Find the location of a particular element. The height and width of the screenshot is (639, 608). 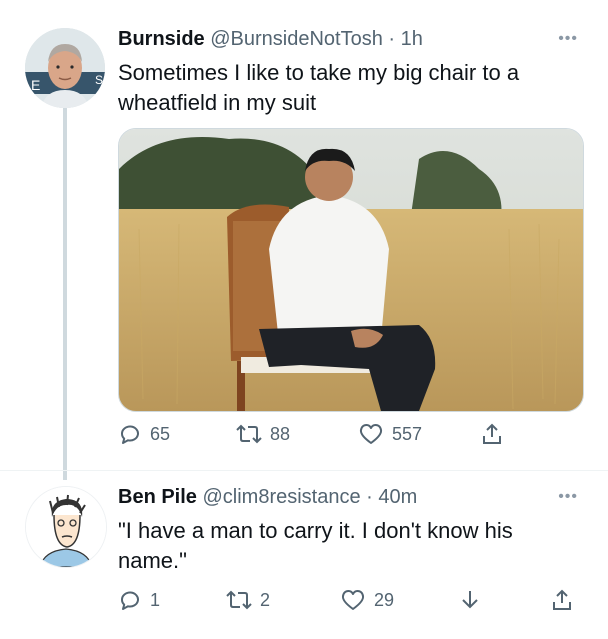

download-arrow-icon is located at coordinates (470, 600).